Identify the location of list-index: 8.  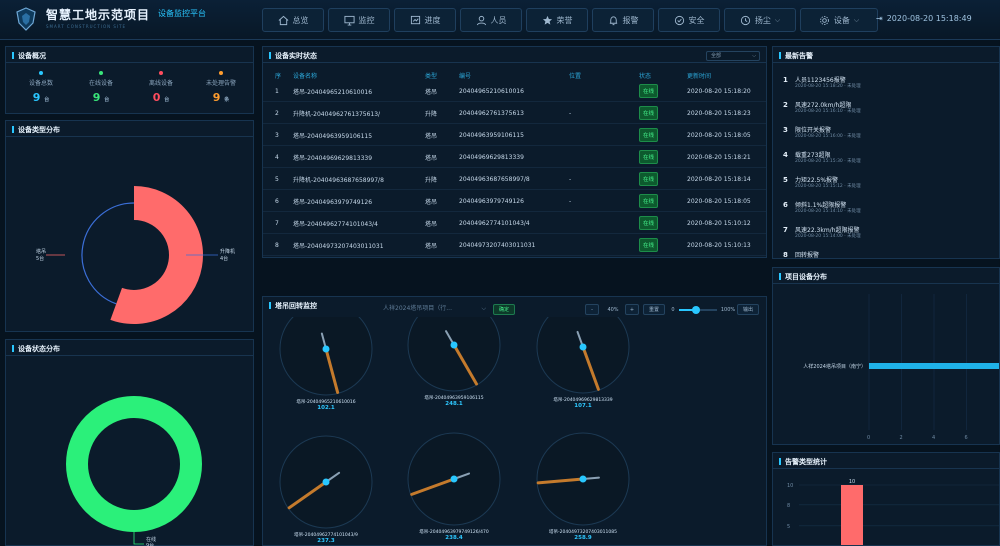
(785, 255).